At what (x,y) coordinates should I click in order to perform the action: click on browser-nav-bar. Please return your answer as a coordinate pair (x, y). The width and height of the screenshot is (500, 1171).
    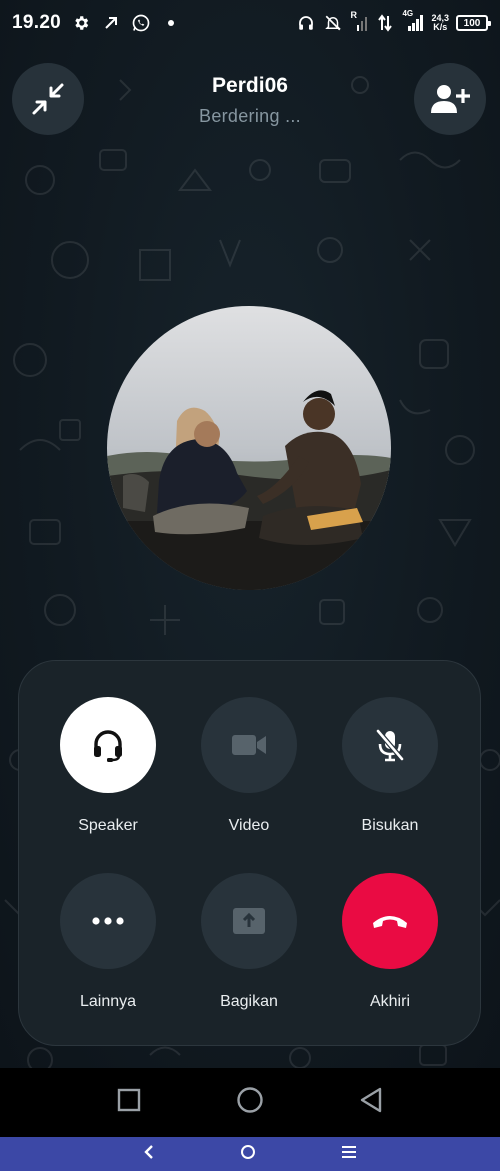
    Looking at the image, I should click on (250, 1154).